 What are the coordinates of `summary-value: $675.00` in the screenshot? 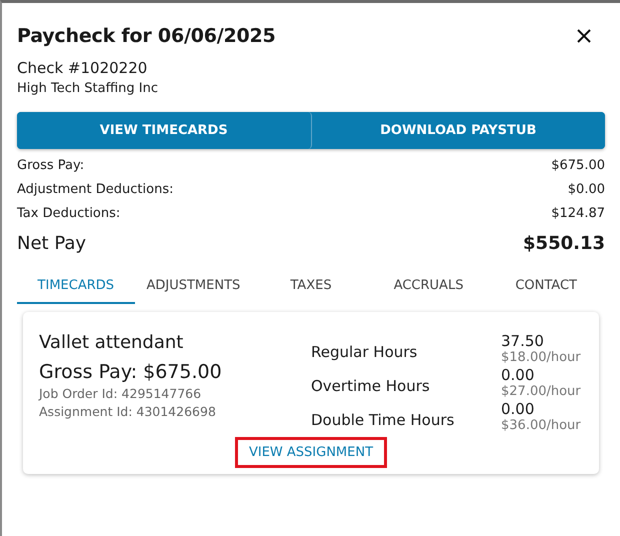 It's located at (578, 165).